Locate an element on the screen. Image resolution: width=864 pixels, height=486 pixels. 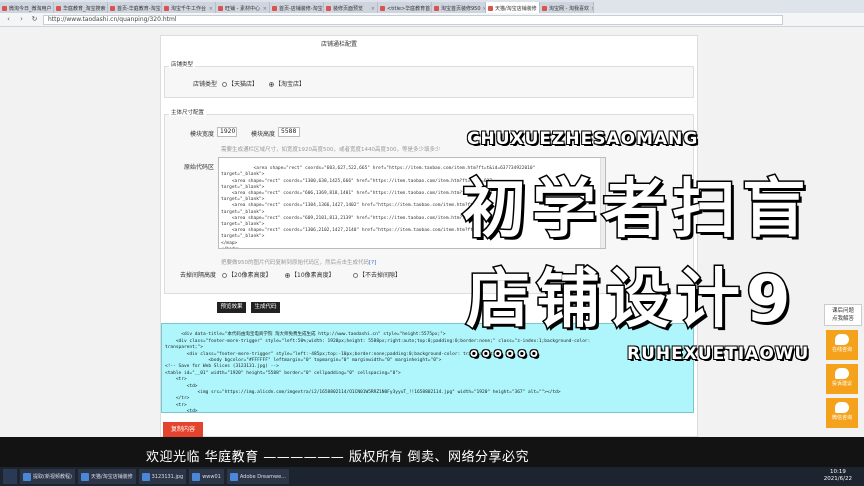
shop-type-panel: 店铺类型 店铺类型 【天猫店】 【淘宝店】 is located at coordinates (429, 79).